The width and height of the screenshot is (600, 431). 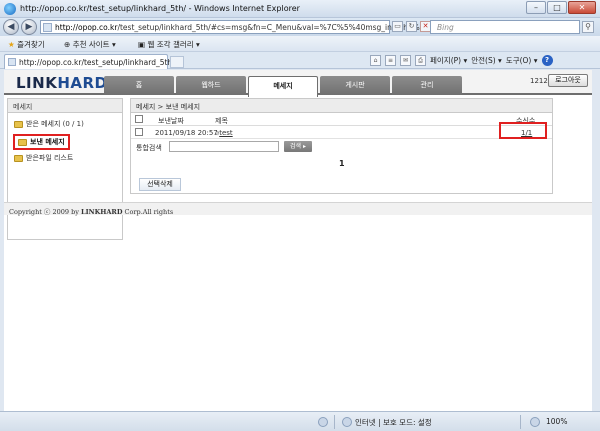 I want to click on compatibility-view-icon: ▭, so click(x=397, y=26).